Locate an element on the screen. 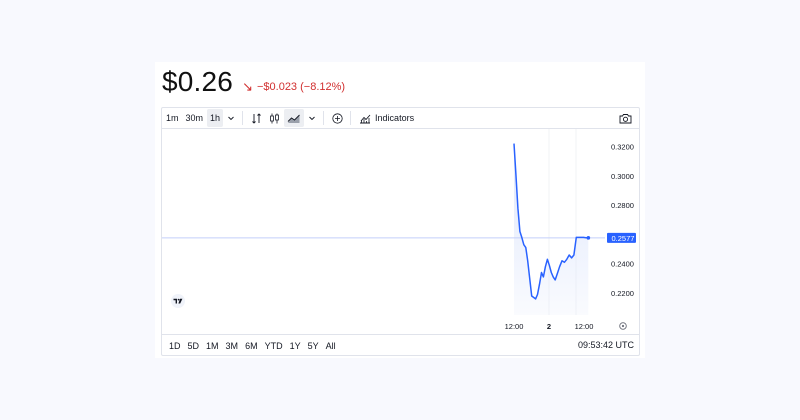  interval-1m-button: 1m is located at coordinates (172, 118).